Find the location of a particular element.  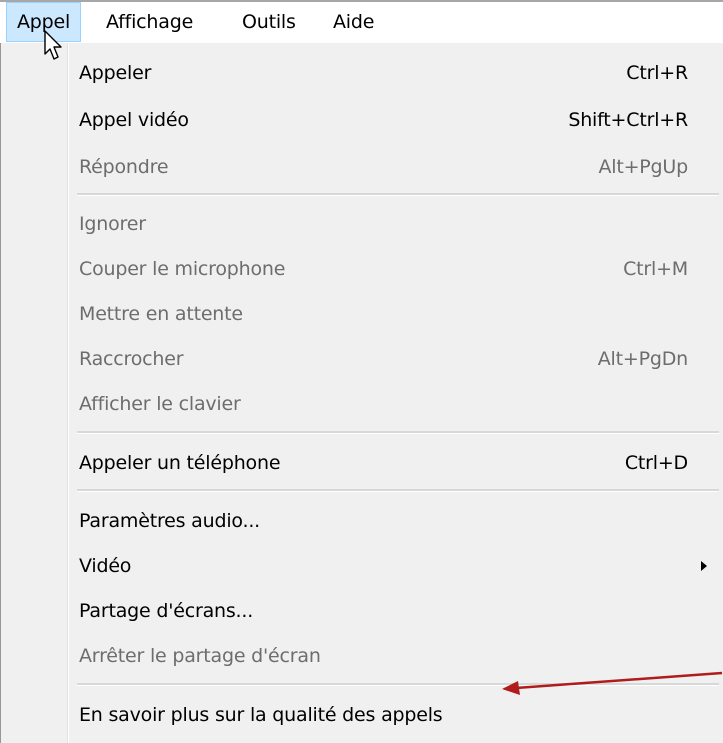

menu-item-afficher-le-clavier: Afficher le clavier is located at coordinates (362, 404).